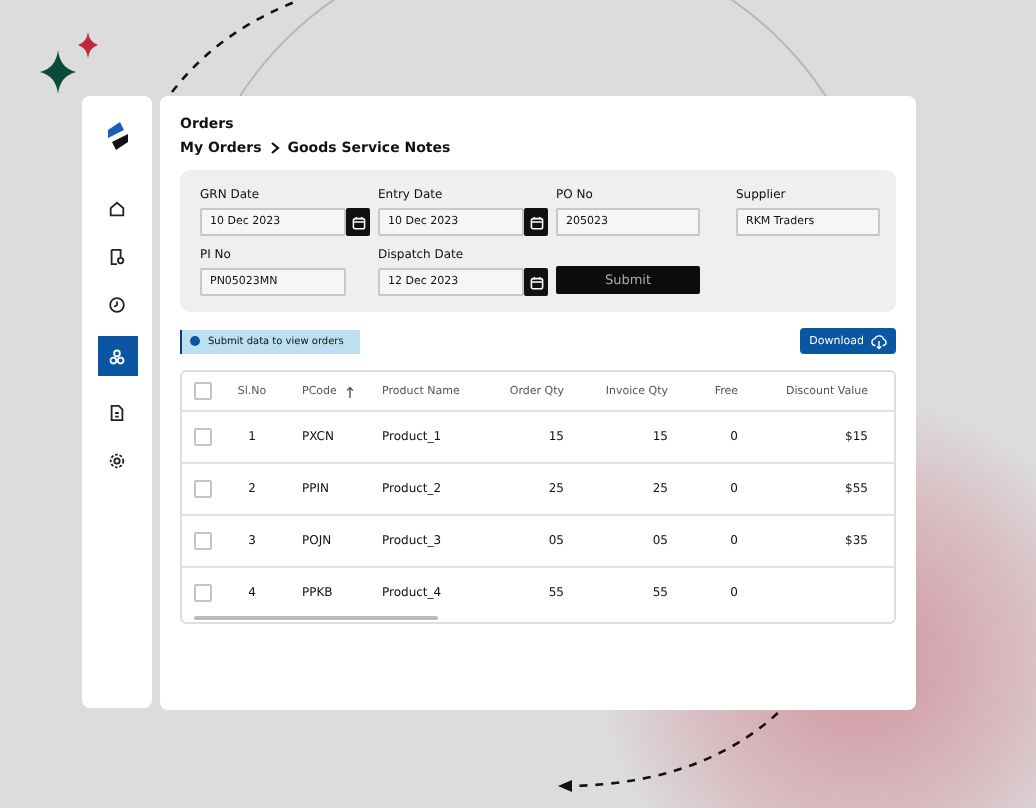  Describe the element at coordinates (117, 208) in the screenshot. I see `home-icon` at that location.